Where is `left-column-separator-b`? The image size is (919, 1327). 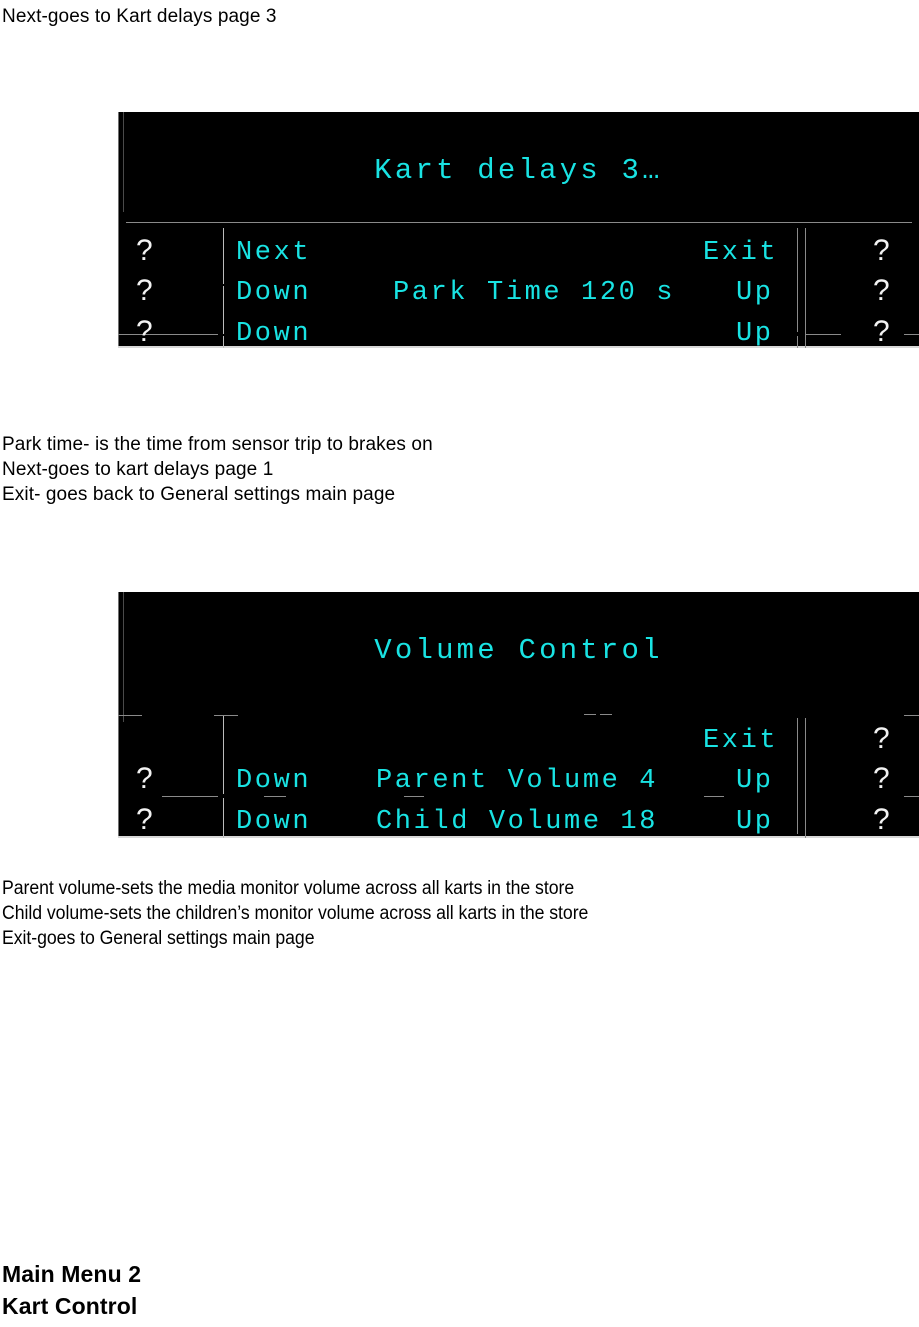
left-column-separator-b is located at coordinates (223, 818).